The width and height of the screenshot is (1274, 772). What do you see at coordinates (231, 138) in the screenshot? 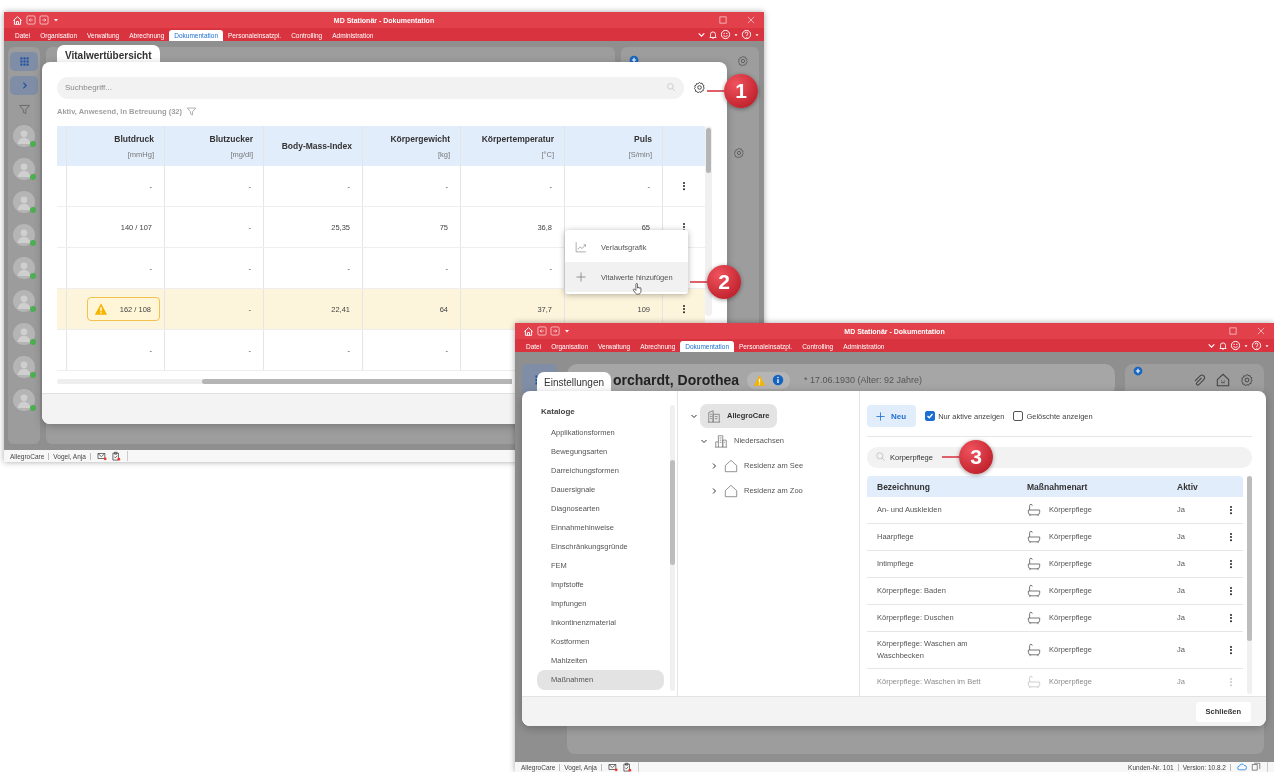
I see `column-header: Blutzucker` at bounding box center [231, 138].